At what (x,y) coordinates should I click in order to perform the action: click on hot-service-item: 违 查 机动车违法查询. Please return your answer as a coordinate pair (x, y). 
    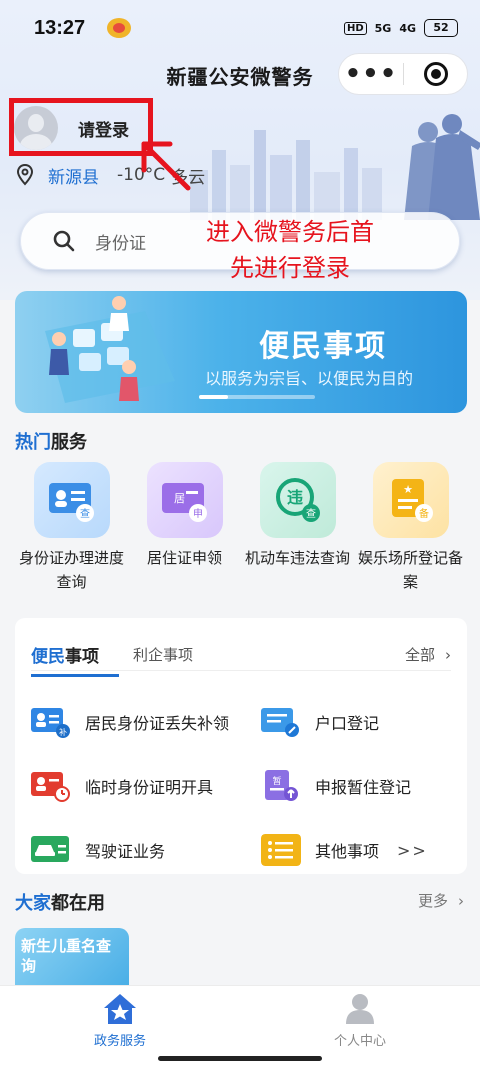
    Looking at the image, I should click on (297, 528).